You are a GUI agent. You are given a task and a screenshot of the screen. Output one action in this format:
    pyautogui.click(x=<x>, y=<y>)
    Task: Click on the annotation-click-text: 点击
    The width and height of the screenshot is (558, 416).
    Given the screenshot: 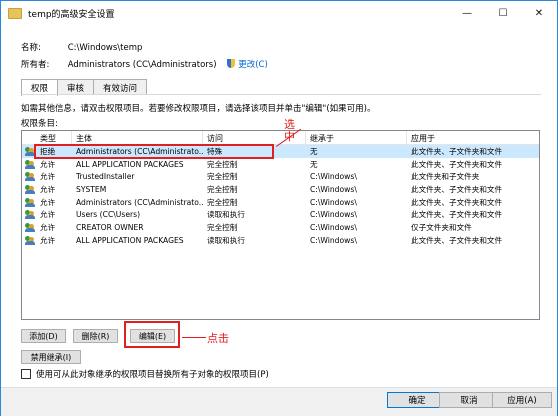 What is the action you would take?
    pyautogui.click(x=218, y=338)
    